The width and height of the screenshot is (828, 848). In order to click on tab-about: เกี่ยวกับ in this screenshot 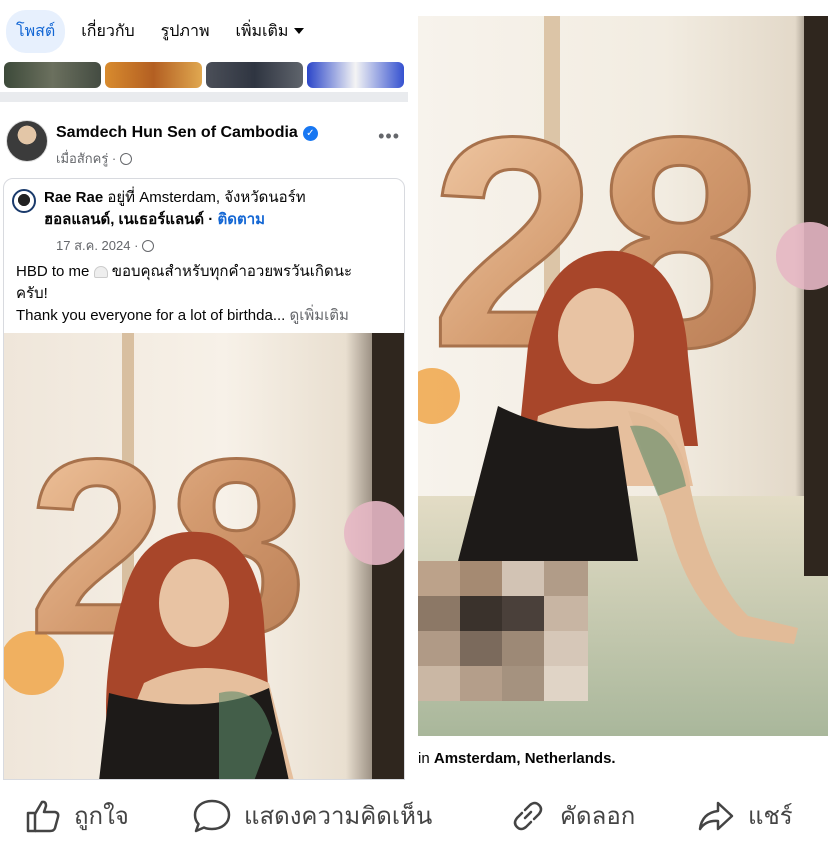, I will do `click(107, 31)`.